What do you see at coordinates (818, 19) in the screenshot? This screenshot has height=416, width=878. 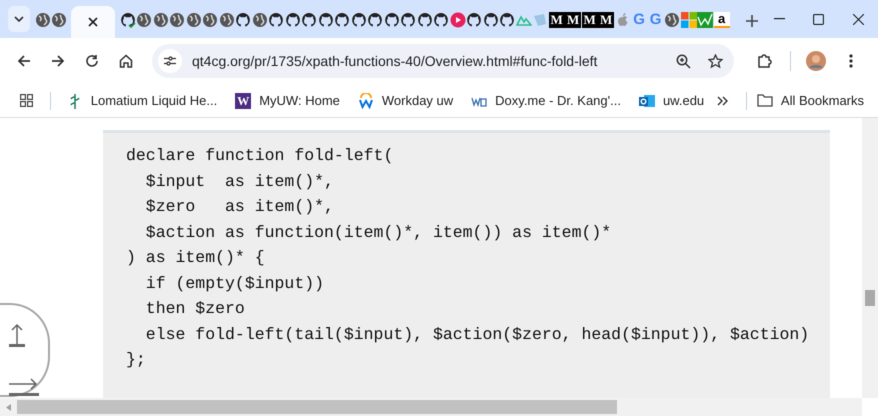 I see `maximize-icon` at bounding box center [818, 19].